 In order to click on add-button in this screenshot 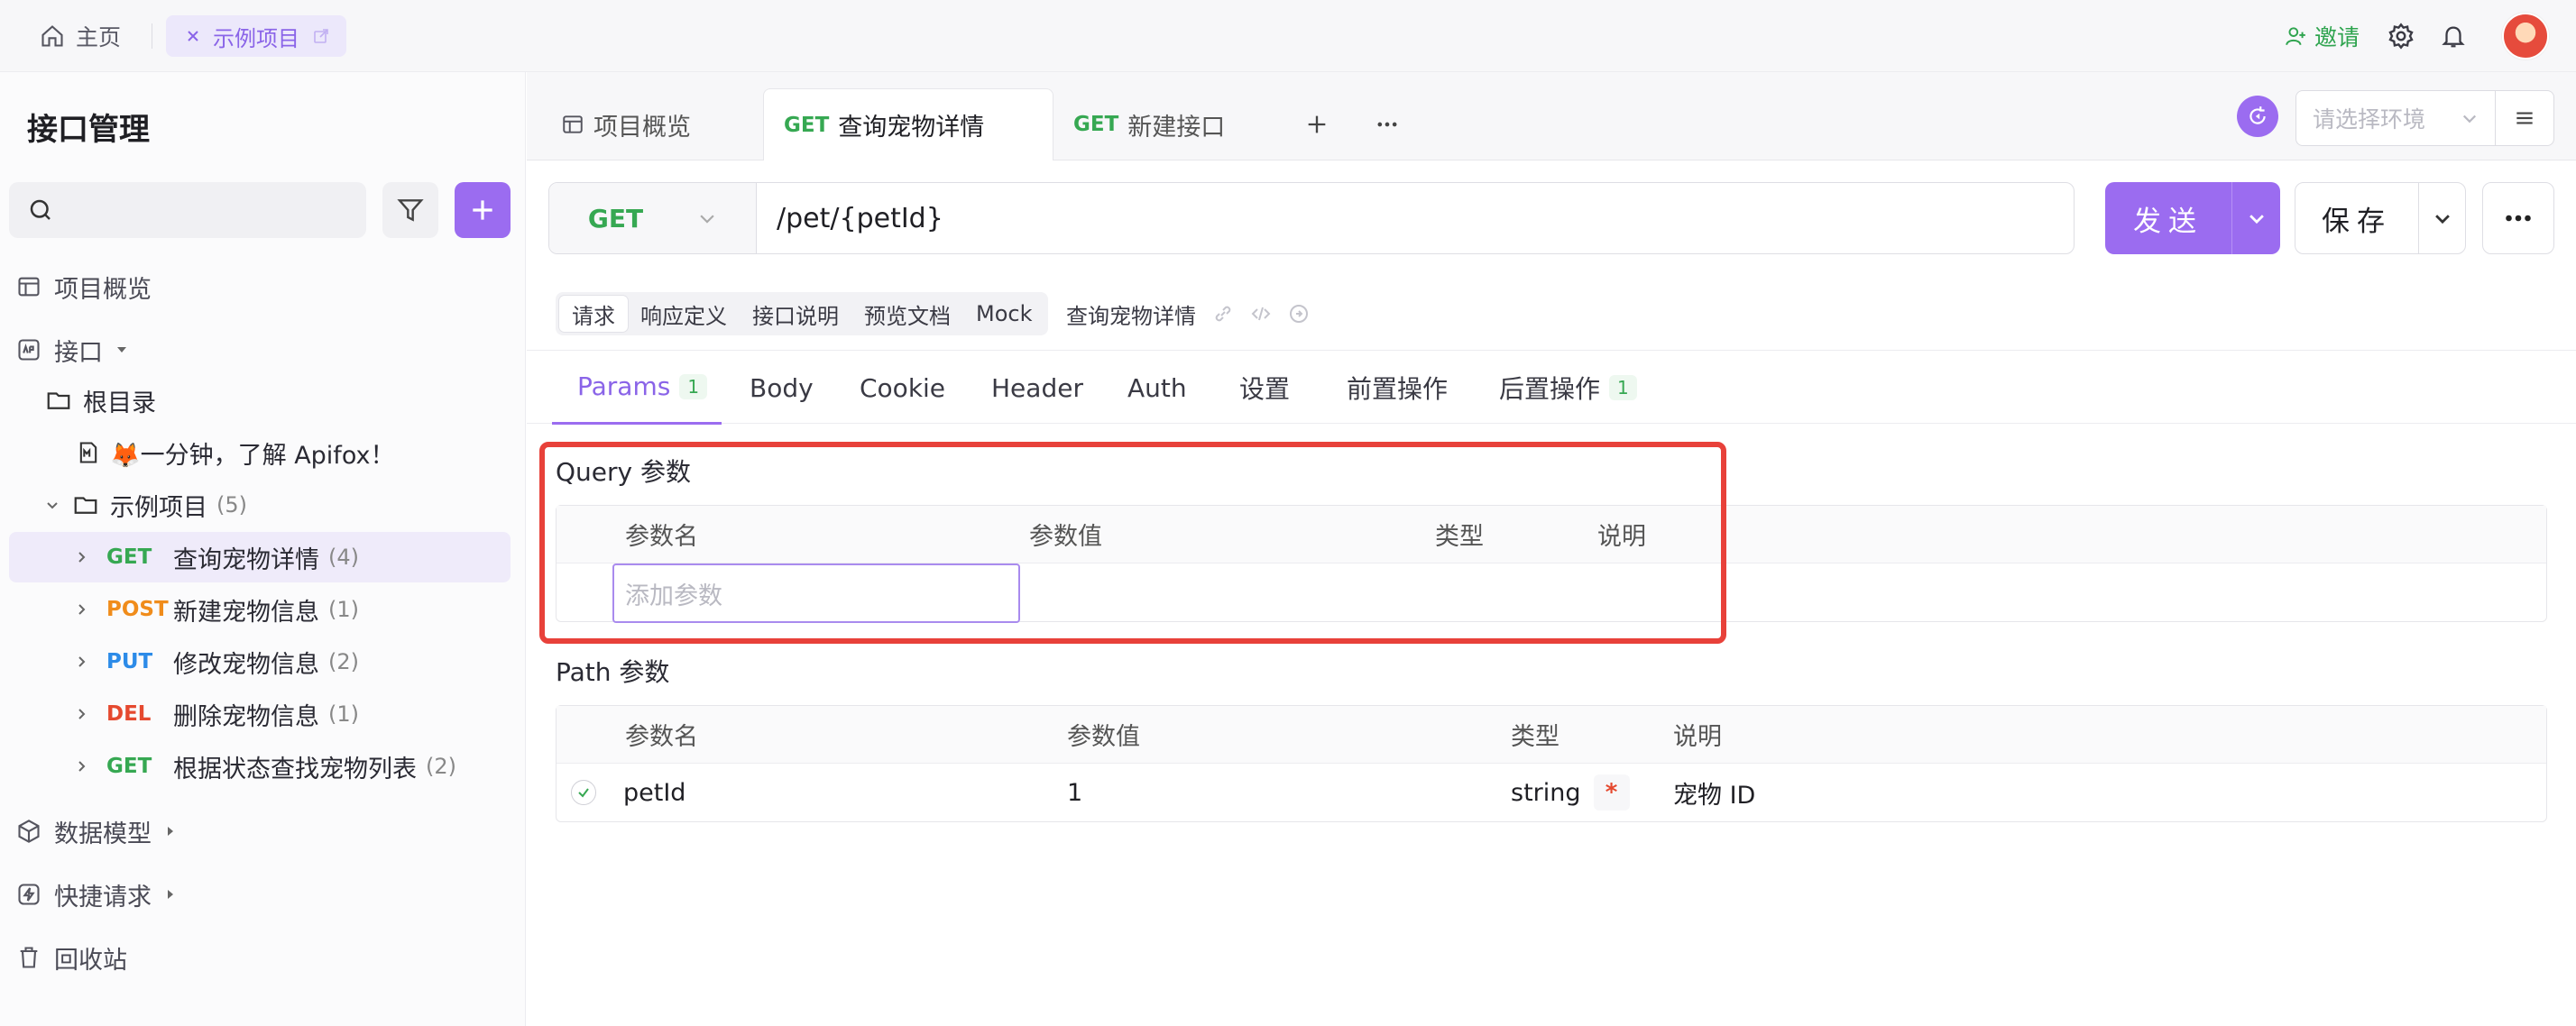, I will do `click(483, 210)`.